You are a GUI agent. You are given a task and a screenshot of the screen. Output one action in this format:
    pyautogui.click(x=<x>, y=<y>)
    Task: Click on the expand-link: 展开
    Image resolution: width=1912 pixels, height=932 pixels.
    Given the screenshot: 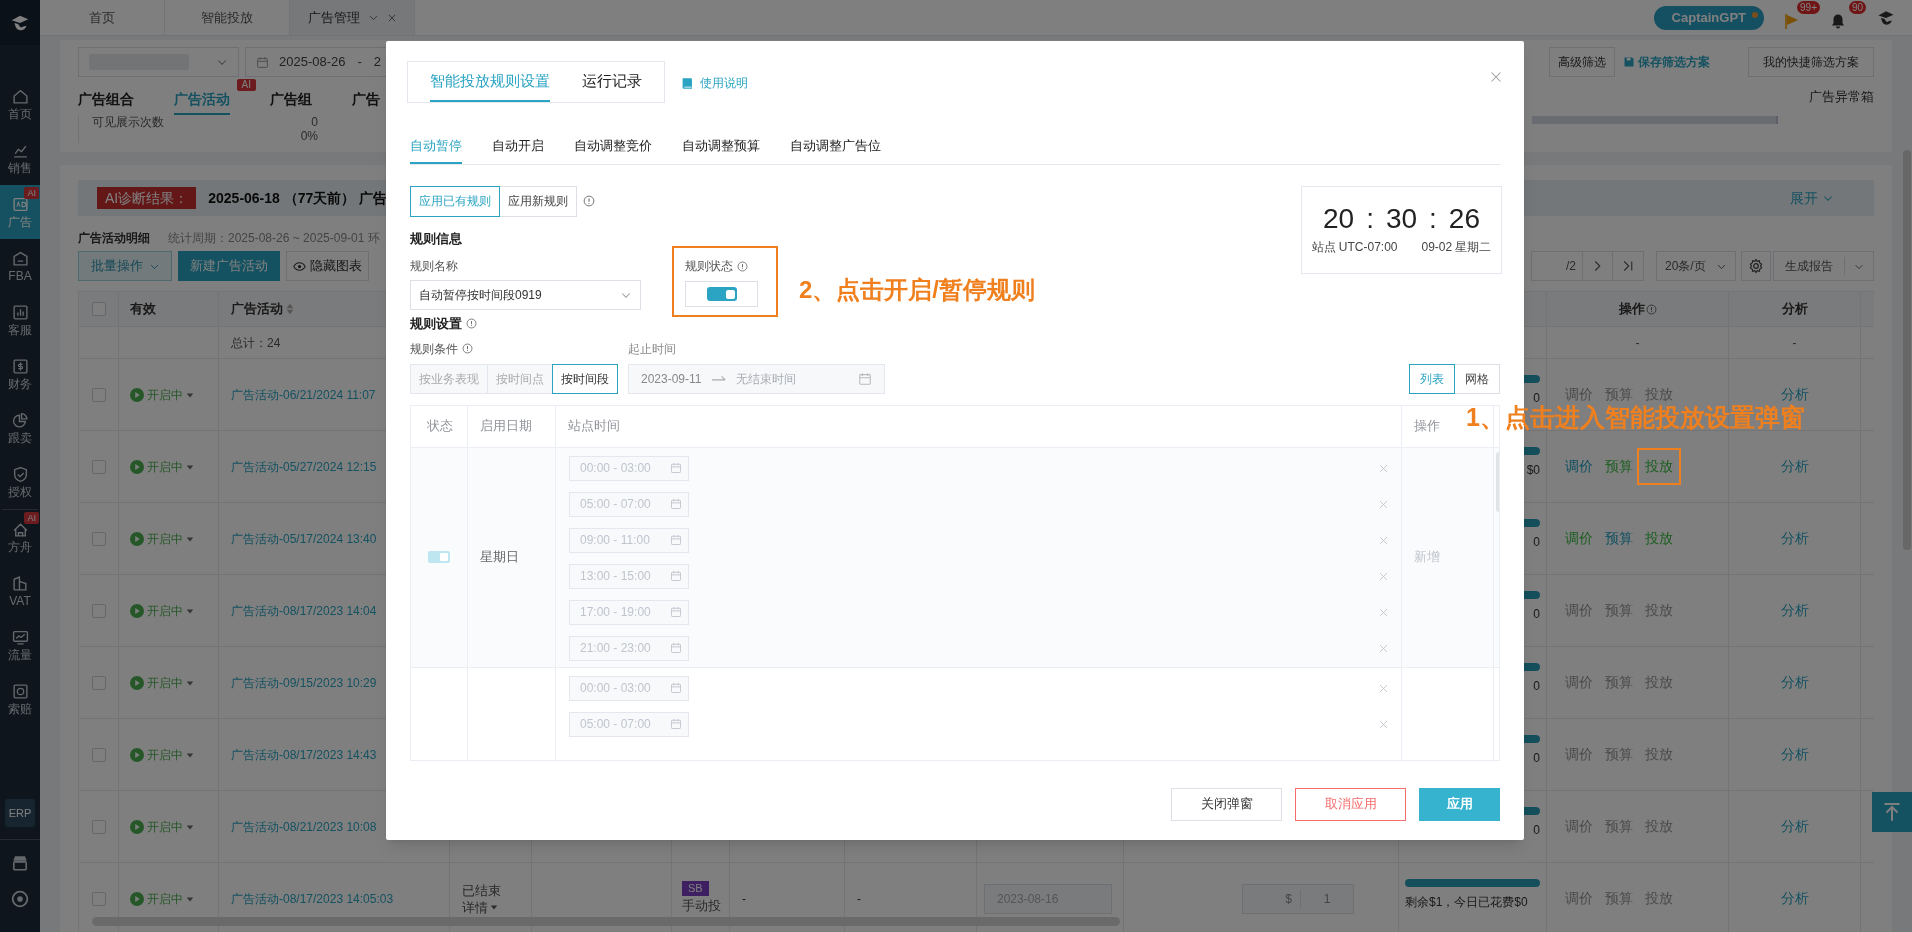 What is the action you would take?
    pyautogui.click(x=1812, y=198)
    